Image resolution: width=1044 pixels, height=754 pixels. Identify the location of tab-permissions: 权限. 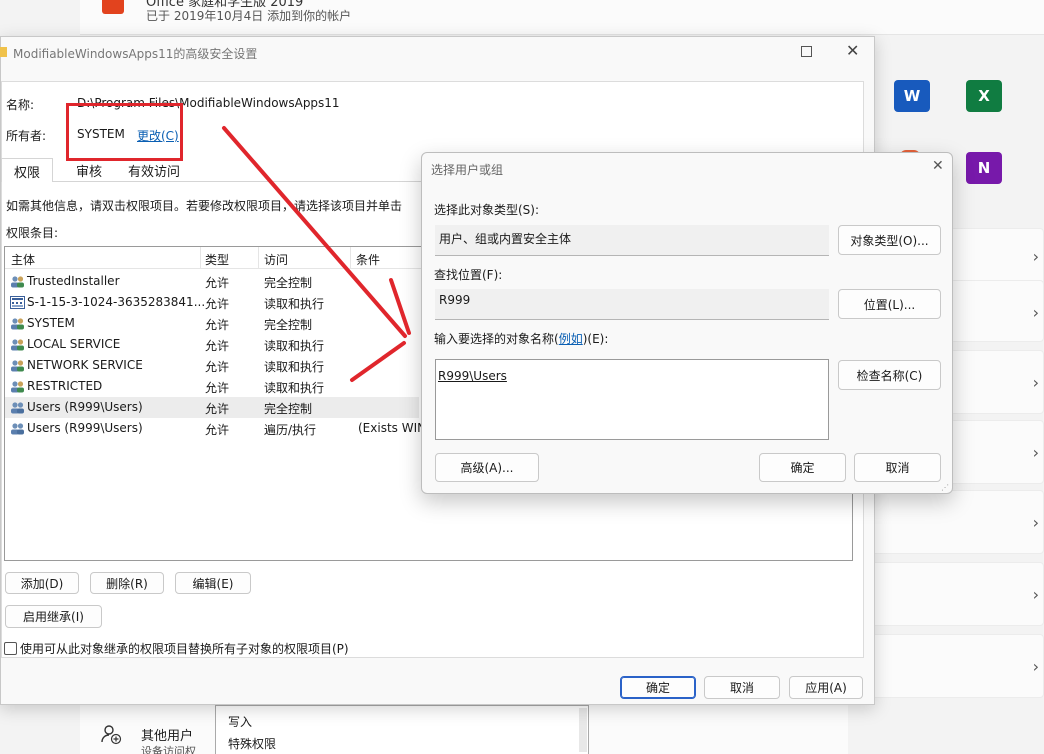
(27, 170).